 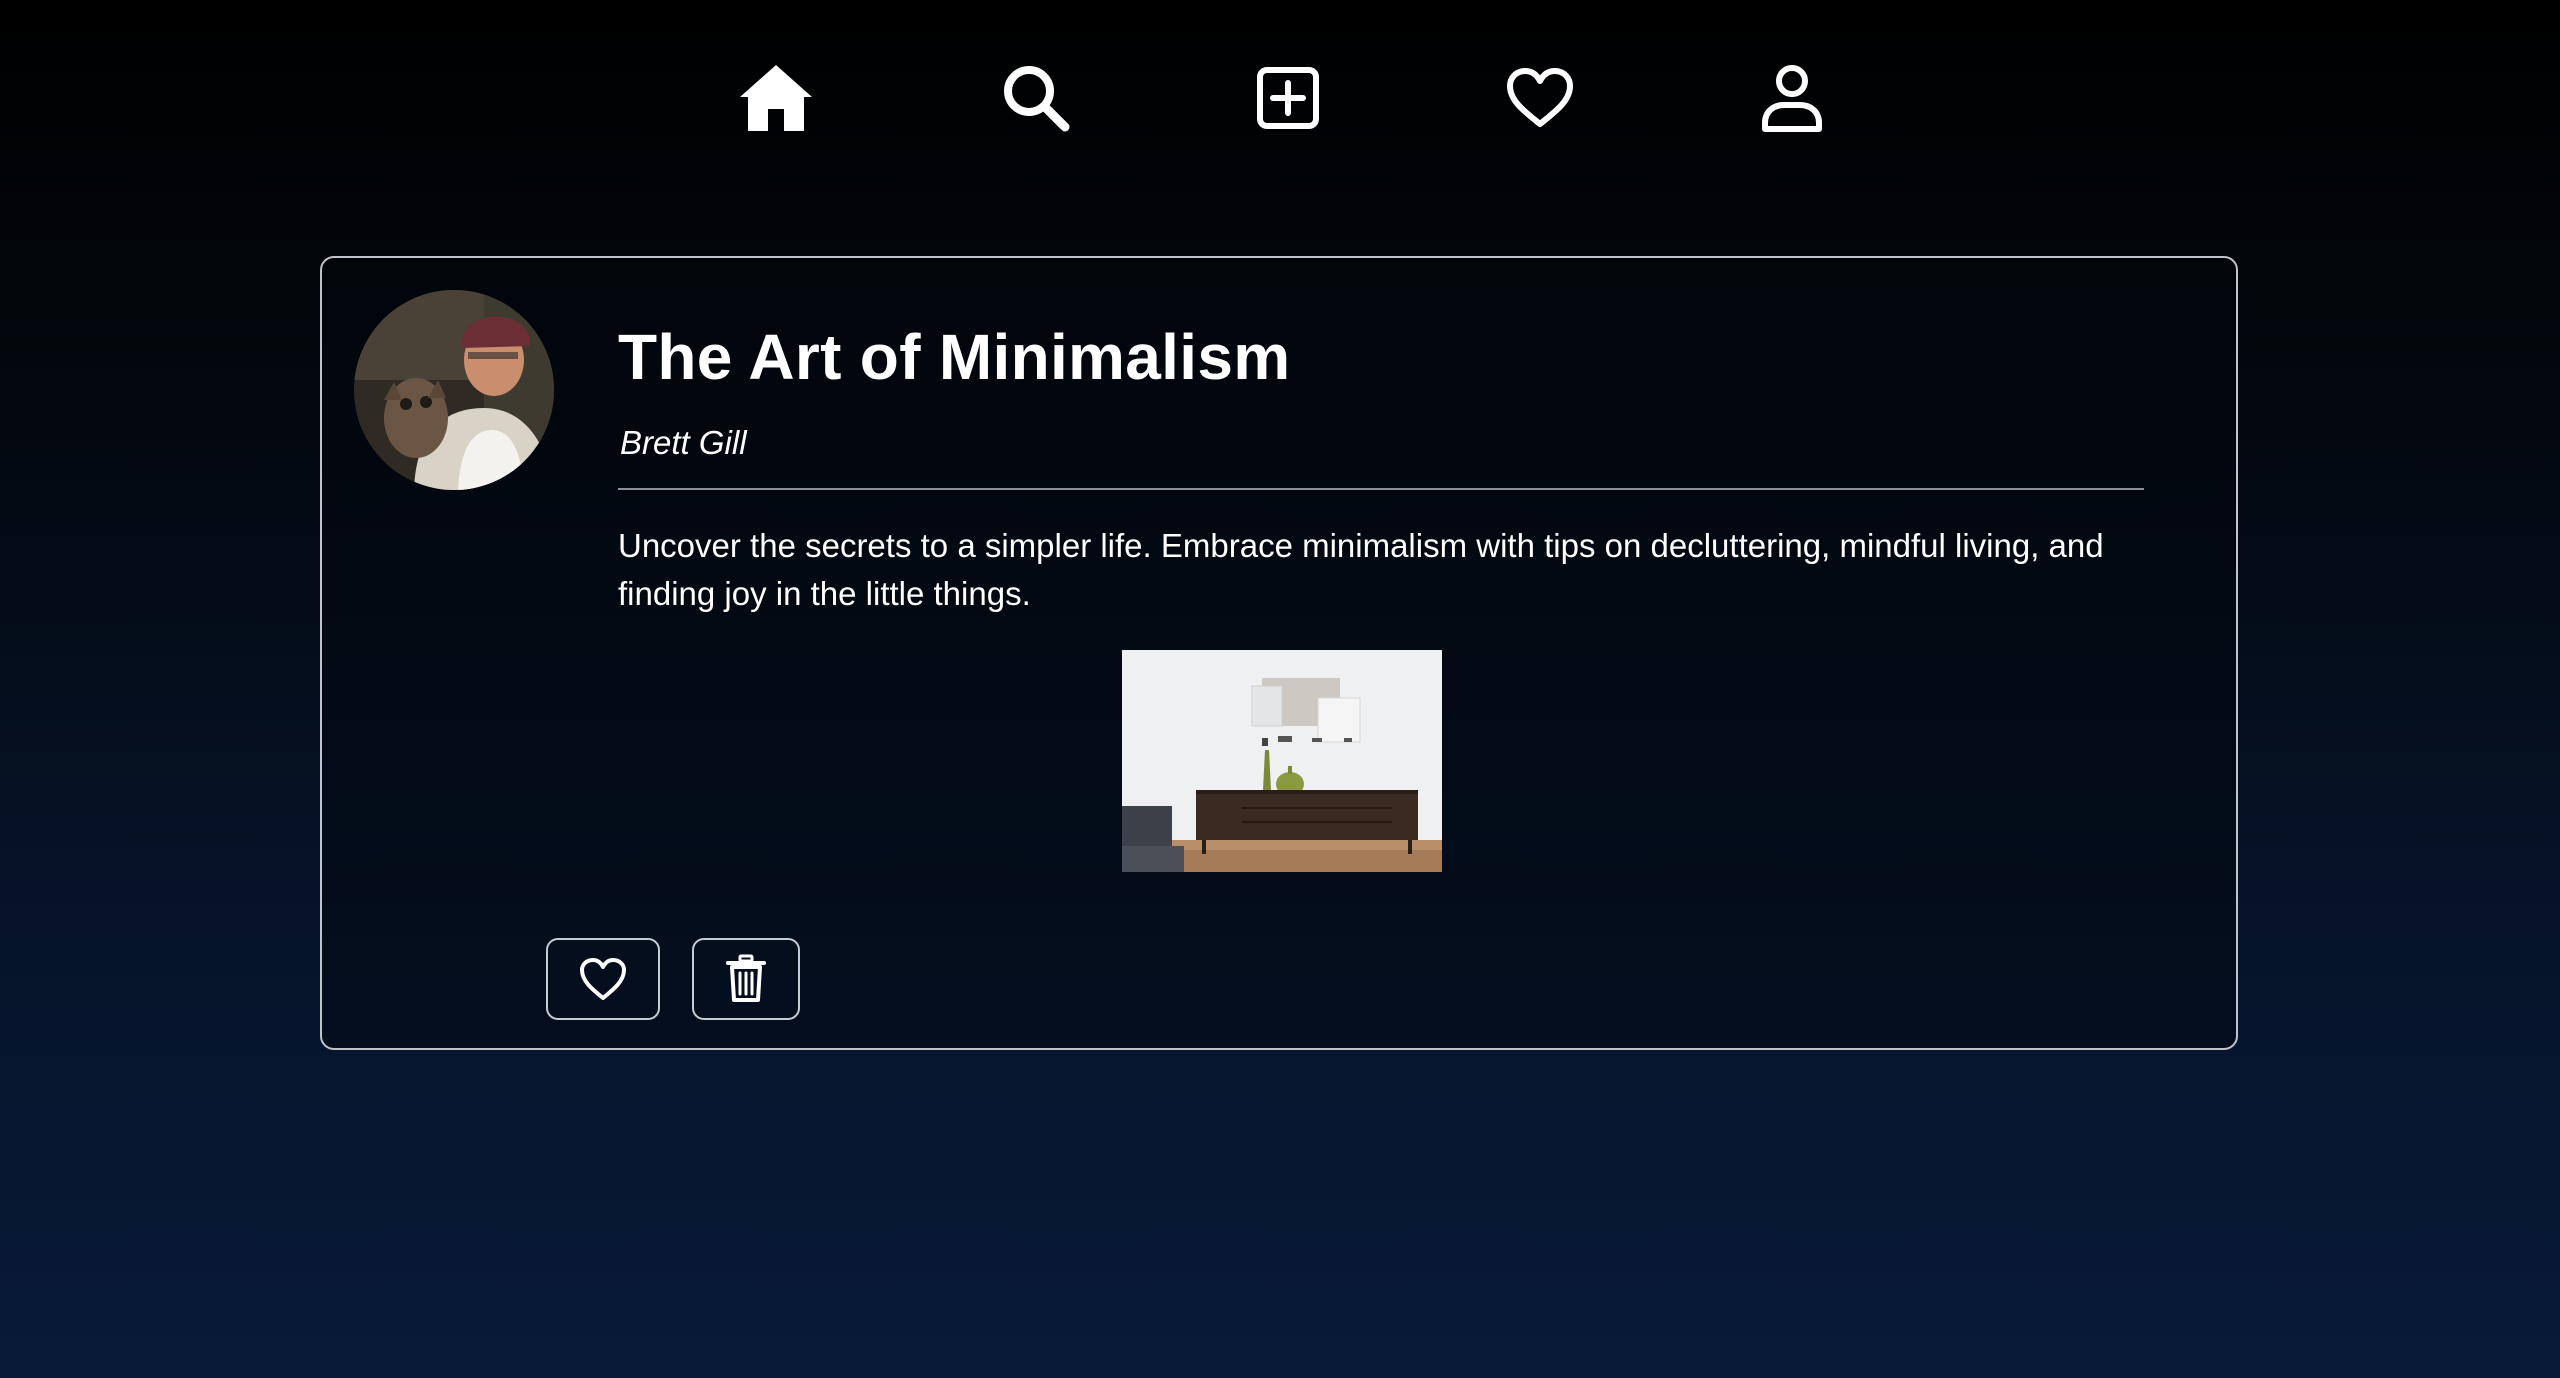 I want to click on title-divider, so click(x=1381, y=489).